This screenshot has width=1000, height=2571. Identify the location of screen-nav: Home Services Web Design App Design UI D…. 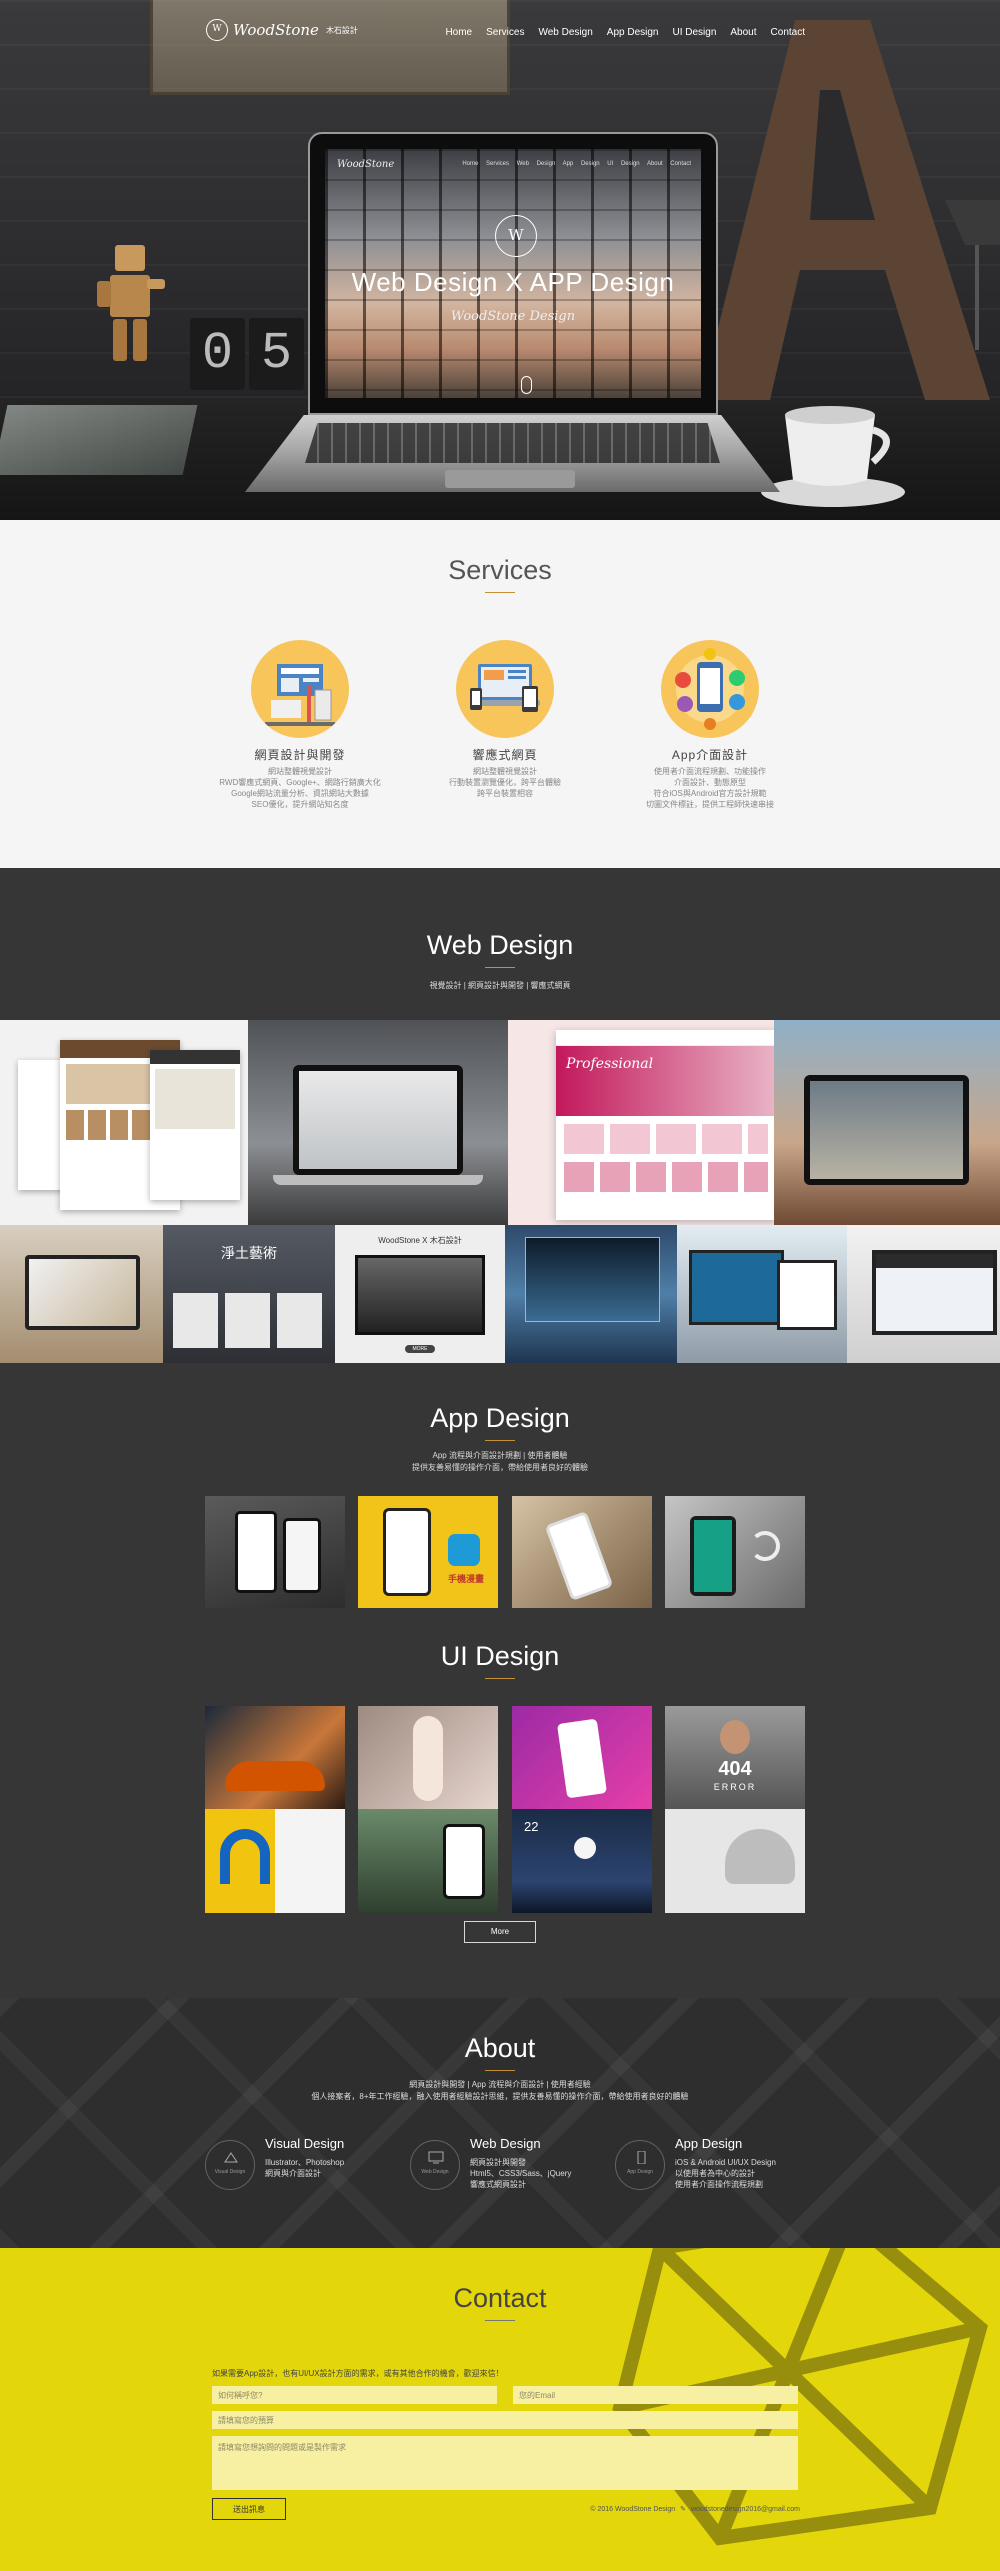
(576, 164).